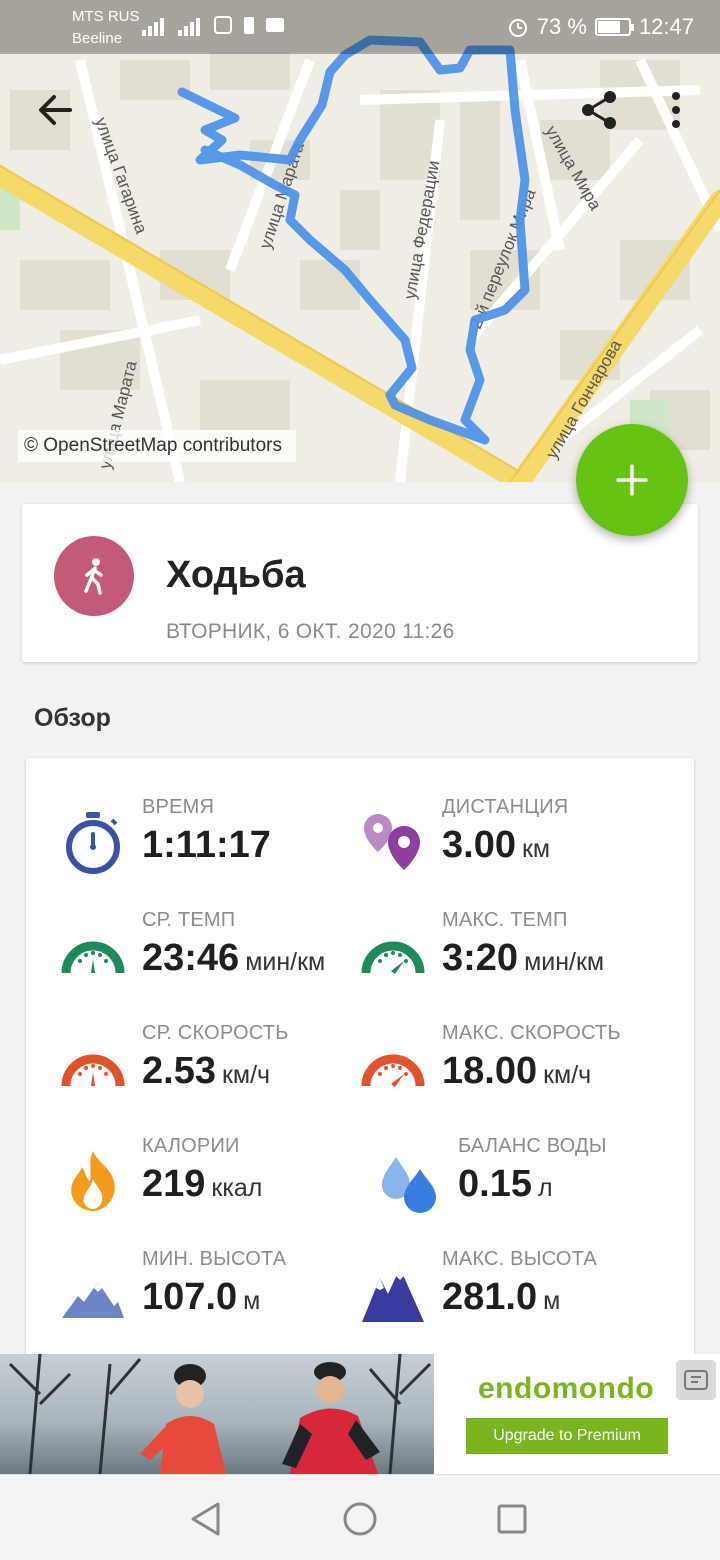  Describe the element at coordinates (310, 631) in the screenshot. I see `activity-datetime: ВТОРНИК, 6 ОКТ. 2020 11:26` at that location.